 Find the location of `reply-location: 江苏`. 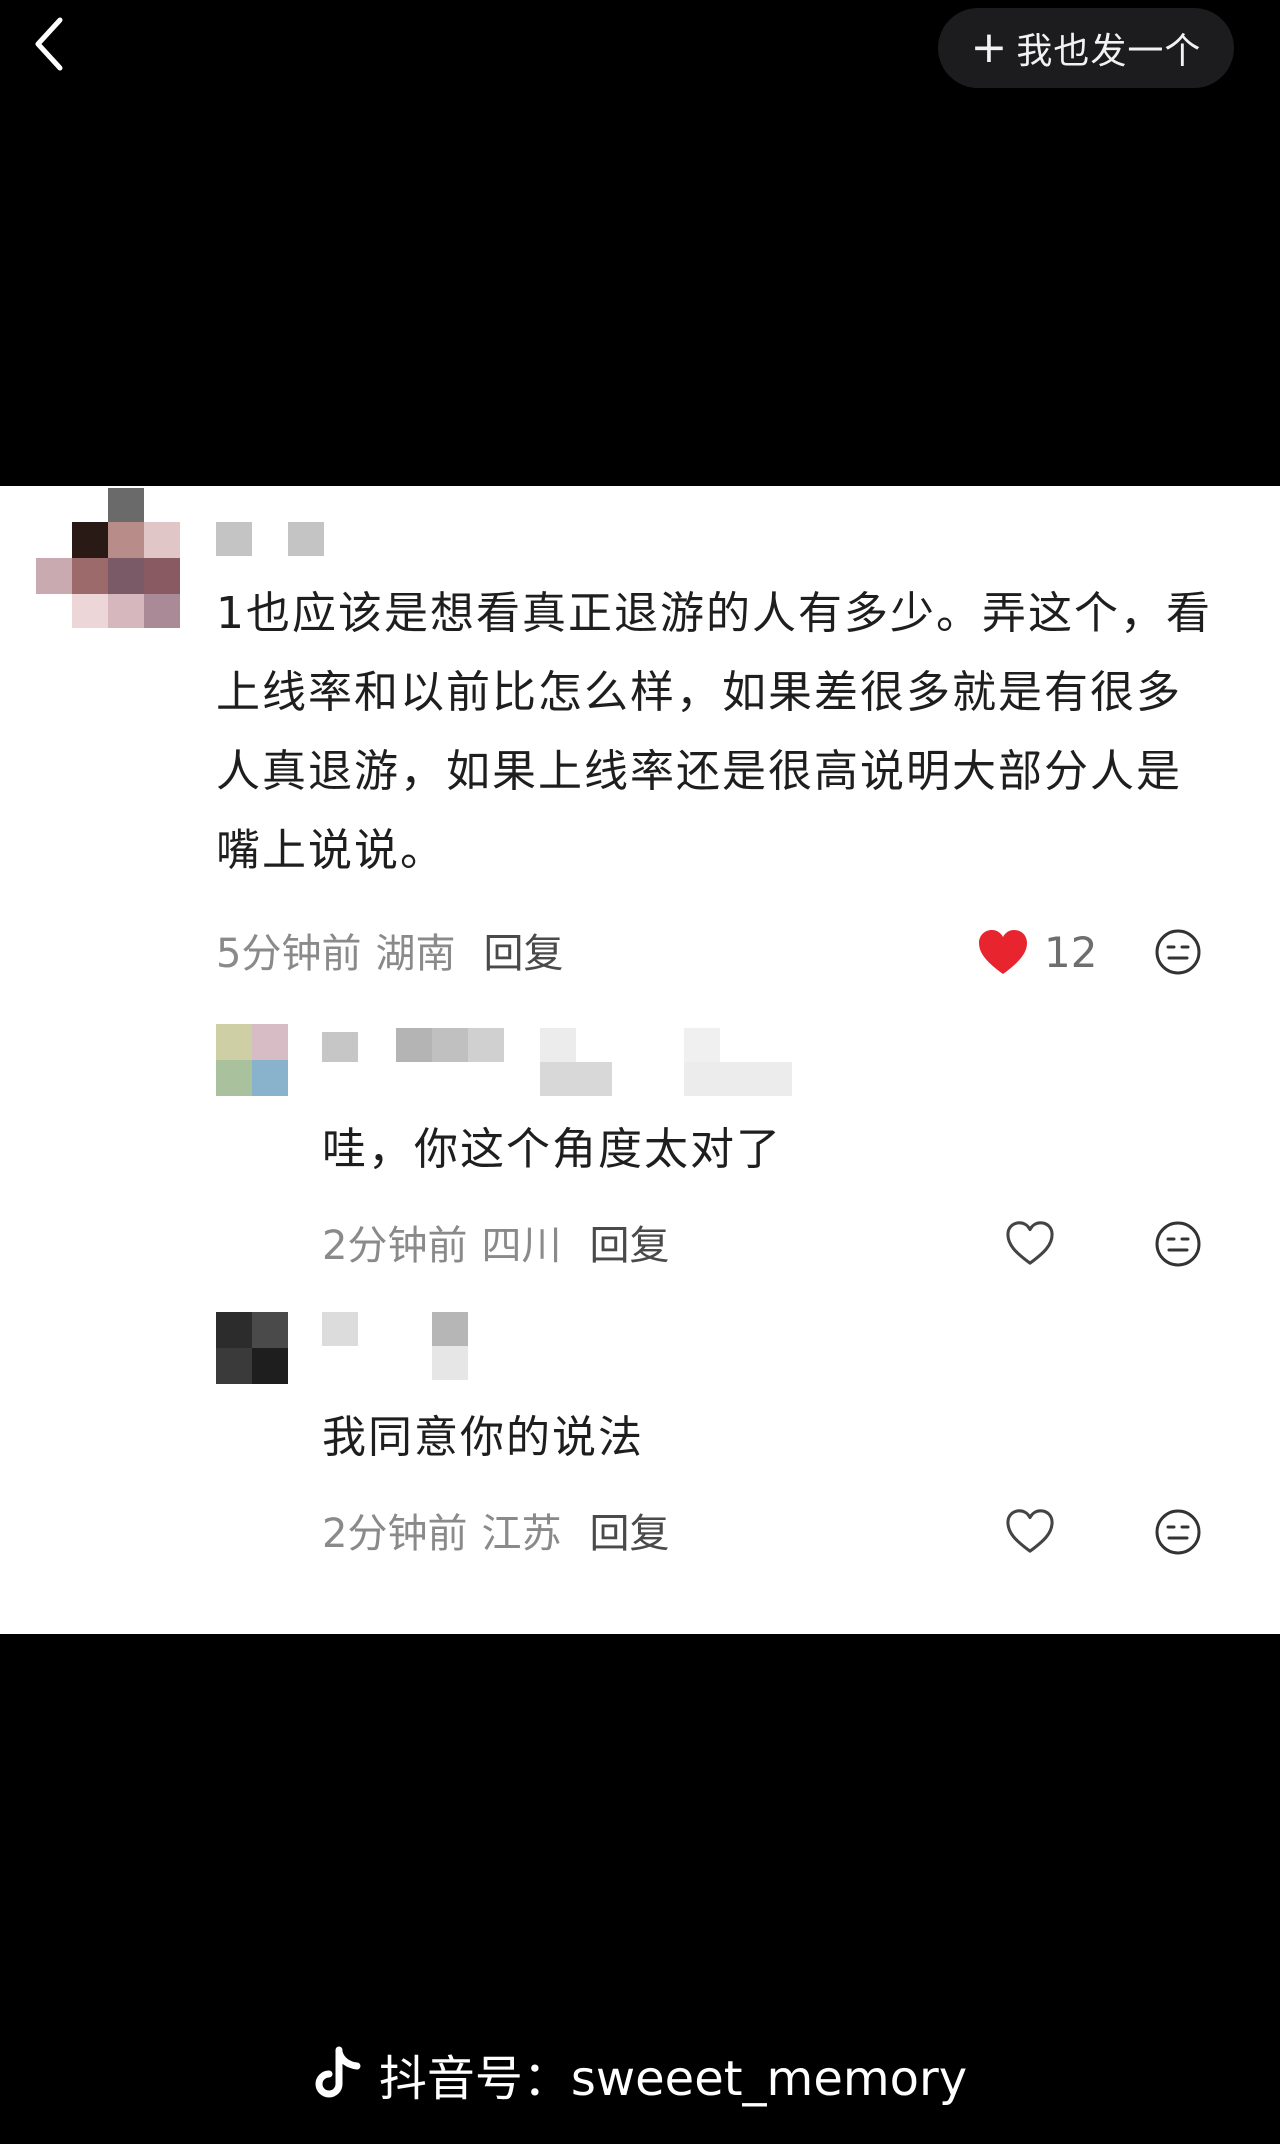

reply-location: 江苏 is located at coordinates (521, 1534).